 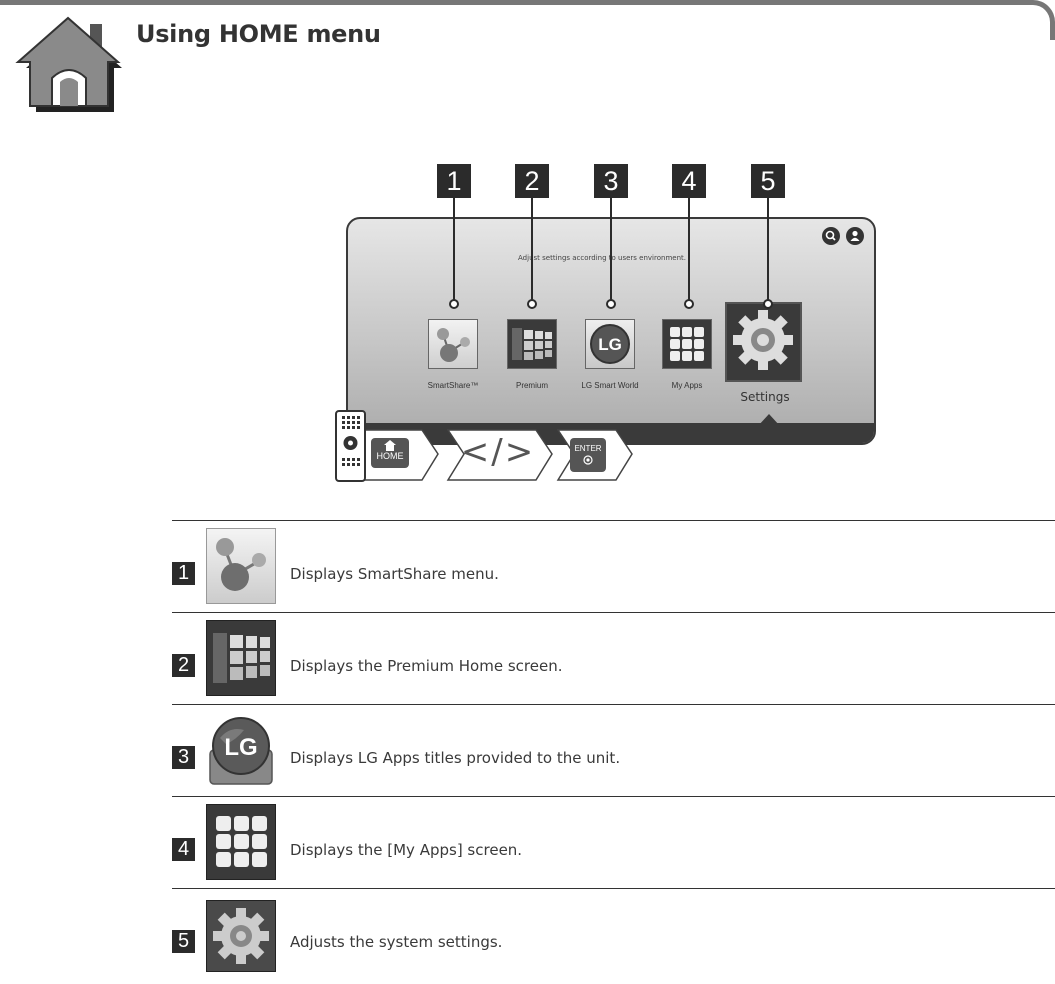 I want to click on app-label-premium: Premium, so click(x=531, y=385).